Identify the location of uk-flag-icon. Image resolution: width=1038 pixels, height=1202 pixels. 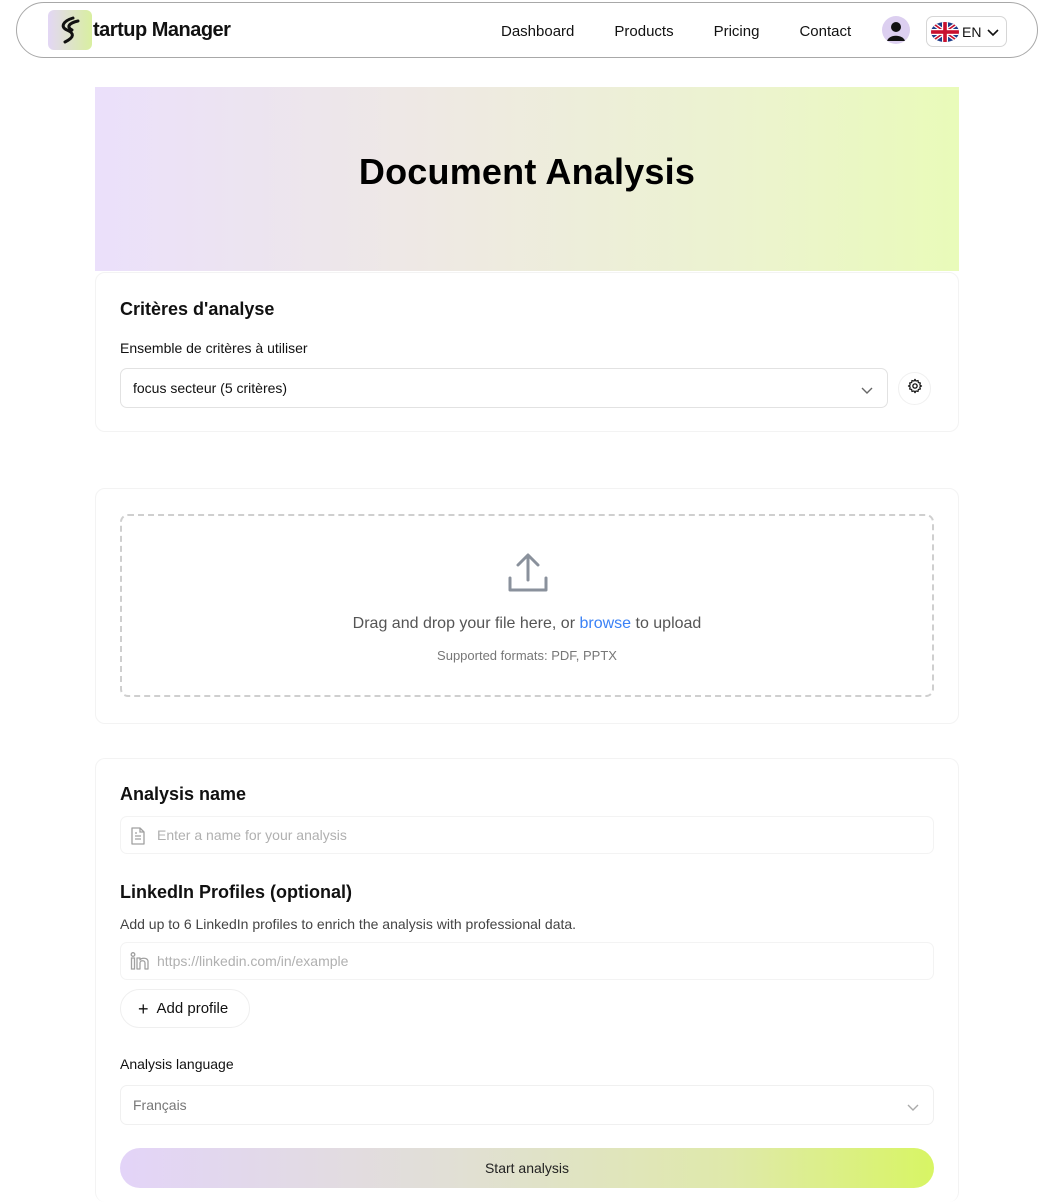
(945, 31).